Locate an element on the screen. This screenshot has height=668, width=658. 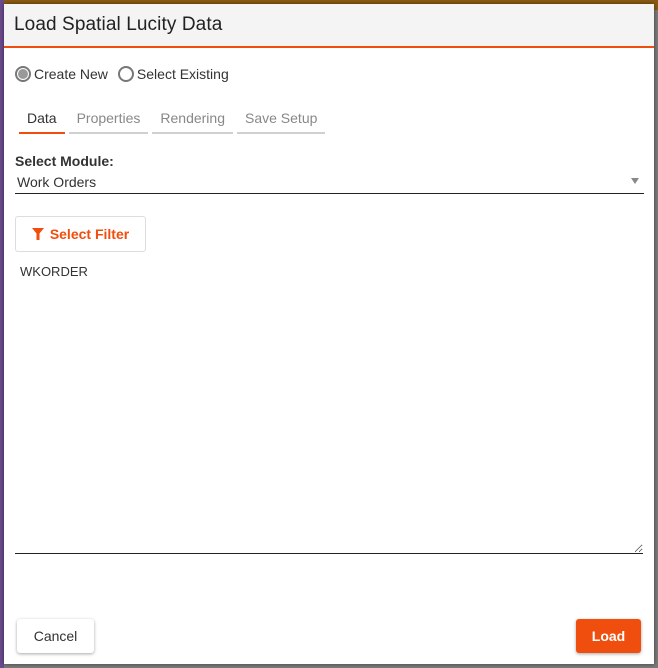
select-filter-label: Select Filter is located at coordinates (89, 234).